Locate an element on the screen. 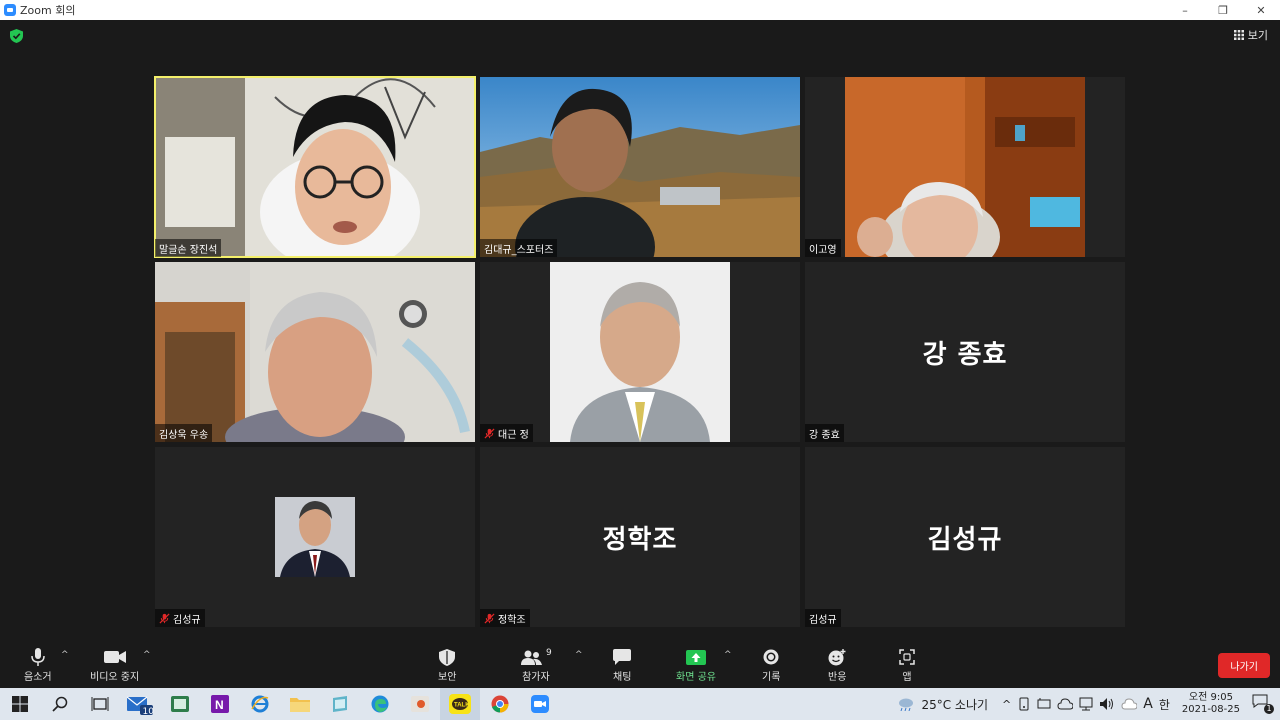 The image size is (1280, 720). system-clock: 오전 9:05 2021-08-25 is located at coordinates (1211, 704).